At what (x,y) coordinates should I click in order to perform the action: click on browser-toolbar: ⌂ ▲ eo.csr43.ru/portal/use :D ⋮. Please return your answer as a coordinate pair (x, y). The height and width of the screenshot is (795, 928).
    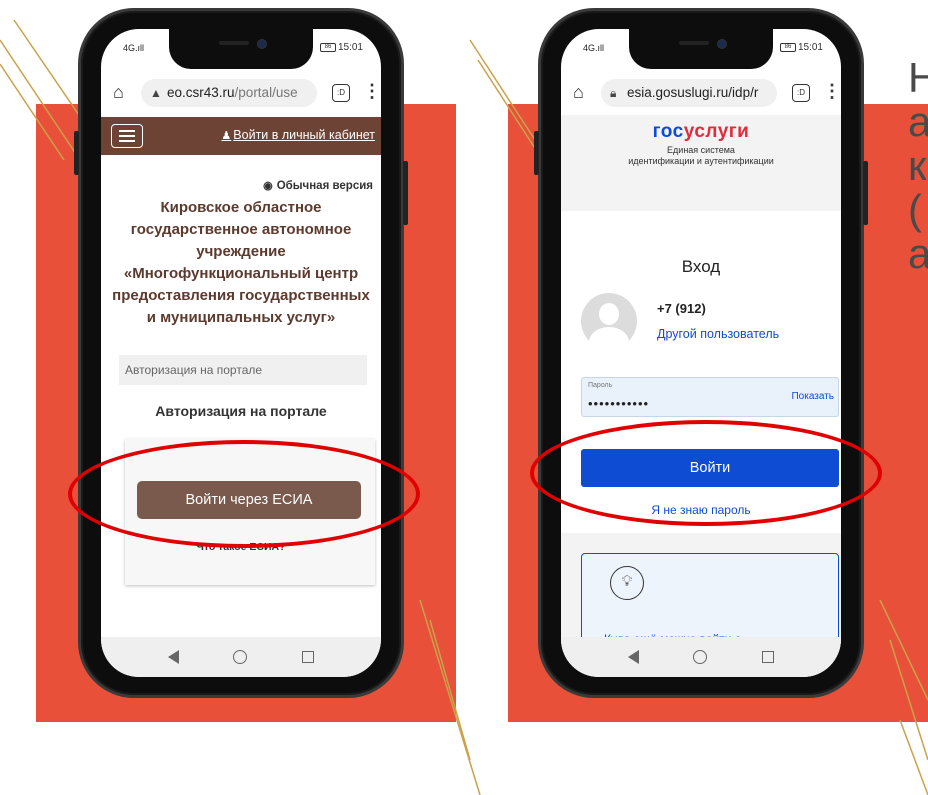
    Looking at the image, I should click on (241, 93).